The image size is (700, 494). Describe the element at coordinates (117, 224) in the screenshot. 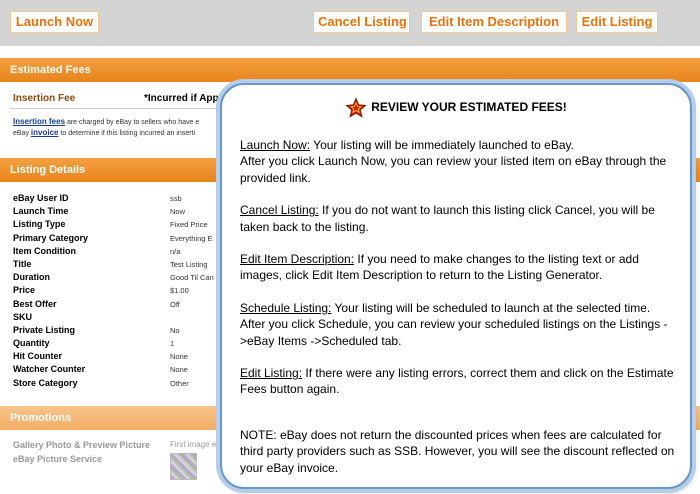

I see `detail-row: Listing Type Fixed Price` at that location.